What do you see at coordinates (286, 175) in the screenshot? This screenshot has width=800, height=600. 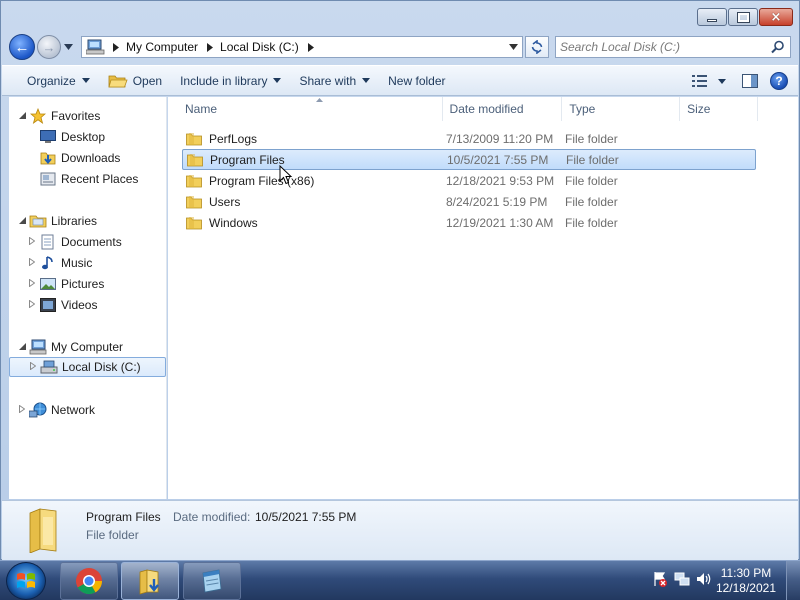 I see `mouse-cursor-icon` at bounding box center [286, 175].